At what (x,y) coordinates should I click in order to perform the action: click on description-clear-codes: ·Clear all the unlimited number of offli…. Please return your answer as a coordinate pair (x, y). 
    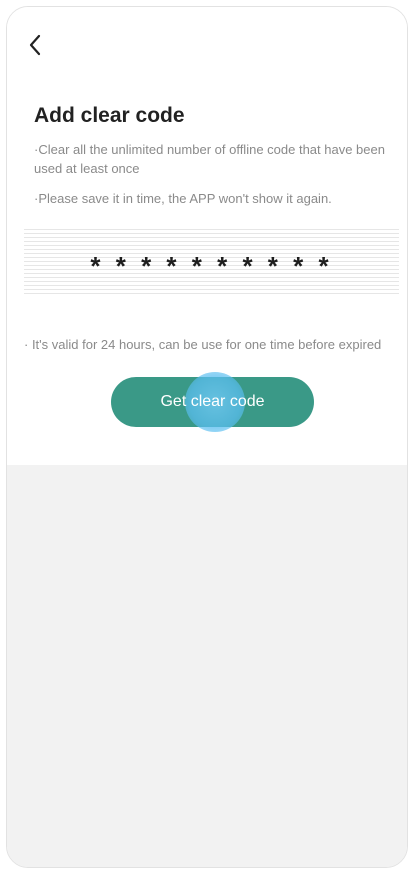
    Looking at the image, I should click on (209, 159).